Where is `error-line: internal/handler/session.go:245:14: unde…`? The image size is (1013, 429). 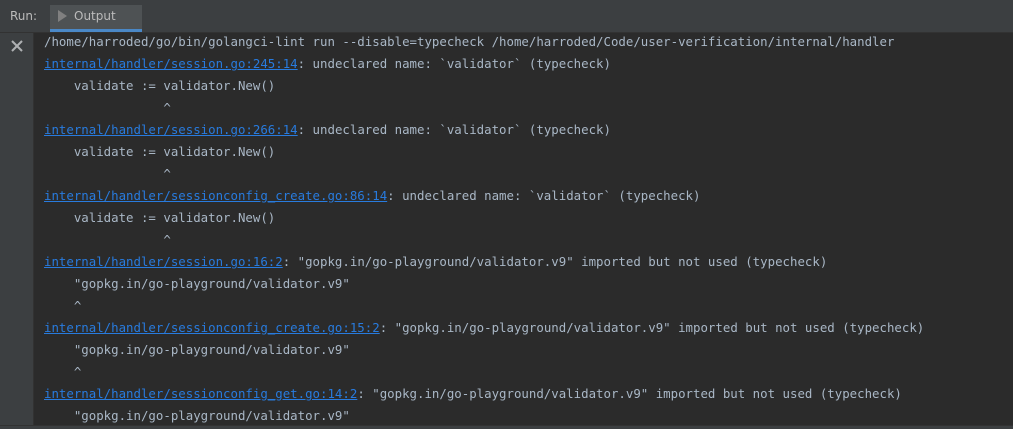 error-line: internal/handler/session.go:245:14: unde… is located at coordinates (327, 64).